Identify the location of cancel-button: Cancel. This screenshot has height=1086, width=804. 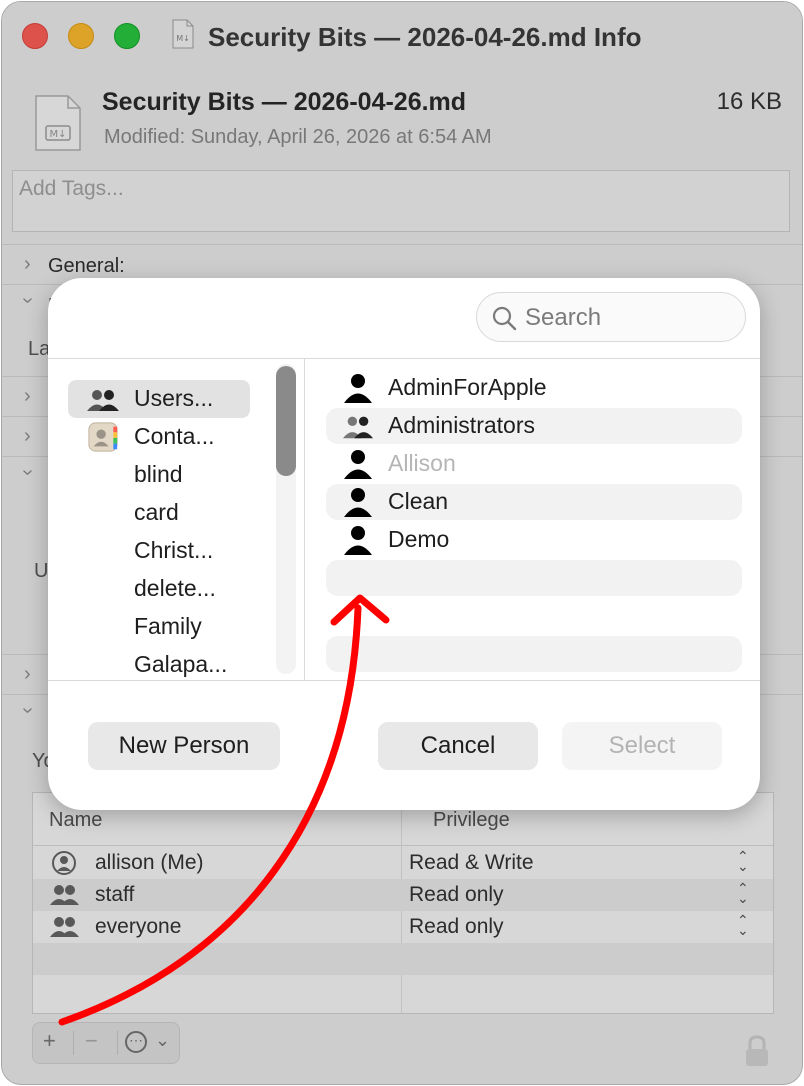
(458, 746).